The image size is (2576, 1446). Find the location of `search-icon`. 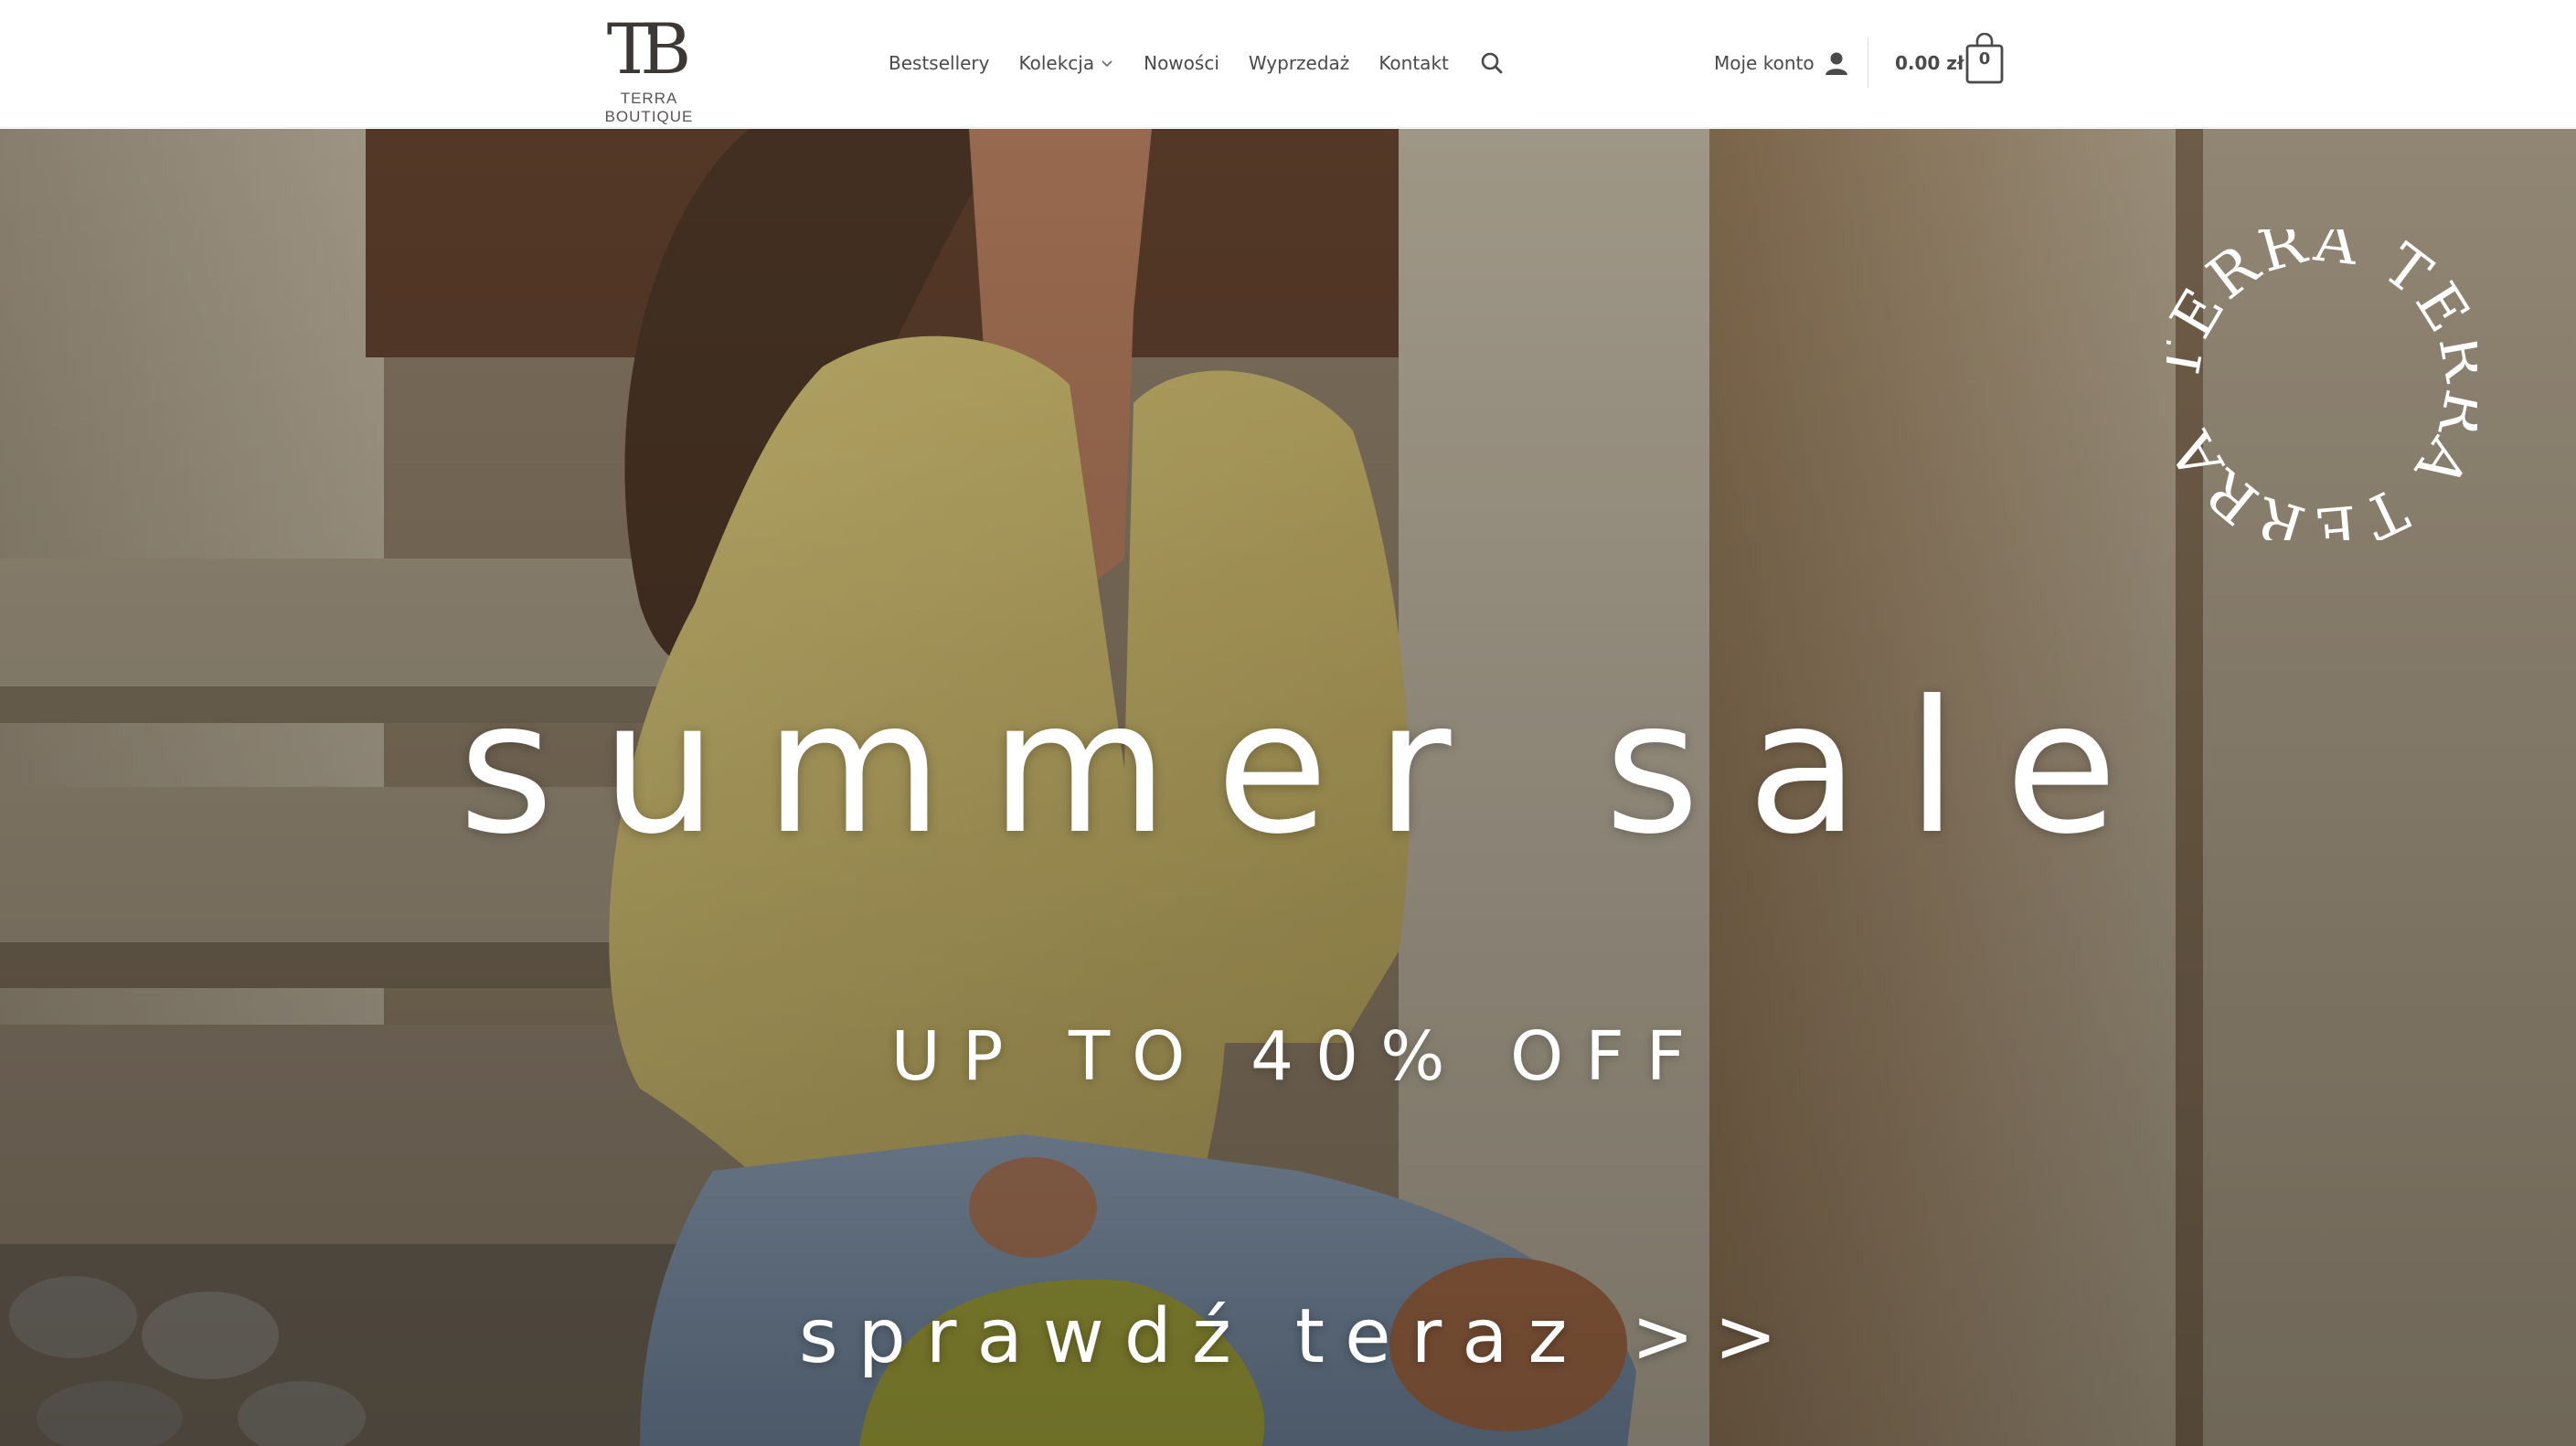

search-icon is located at coordinates (1492, 63).